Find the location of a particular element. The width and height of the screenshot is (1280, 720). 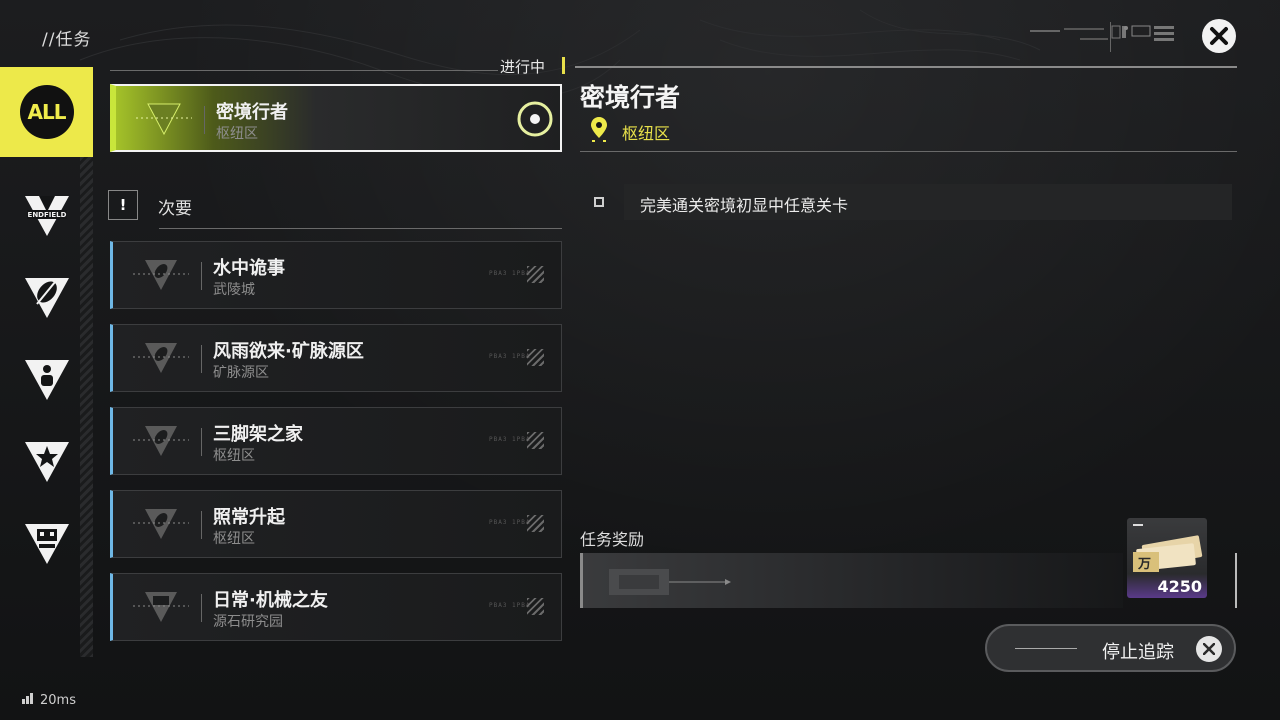

quest-list-item: 风雨欲来·矿脉源区 矿脉源区 PBA3 1PBA is located at coordinates (336, 358).